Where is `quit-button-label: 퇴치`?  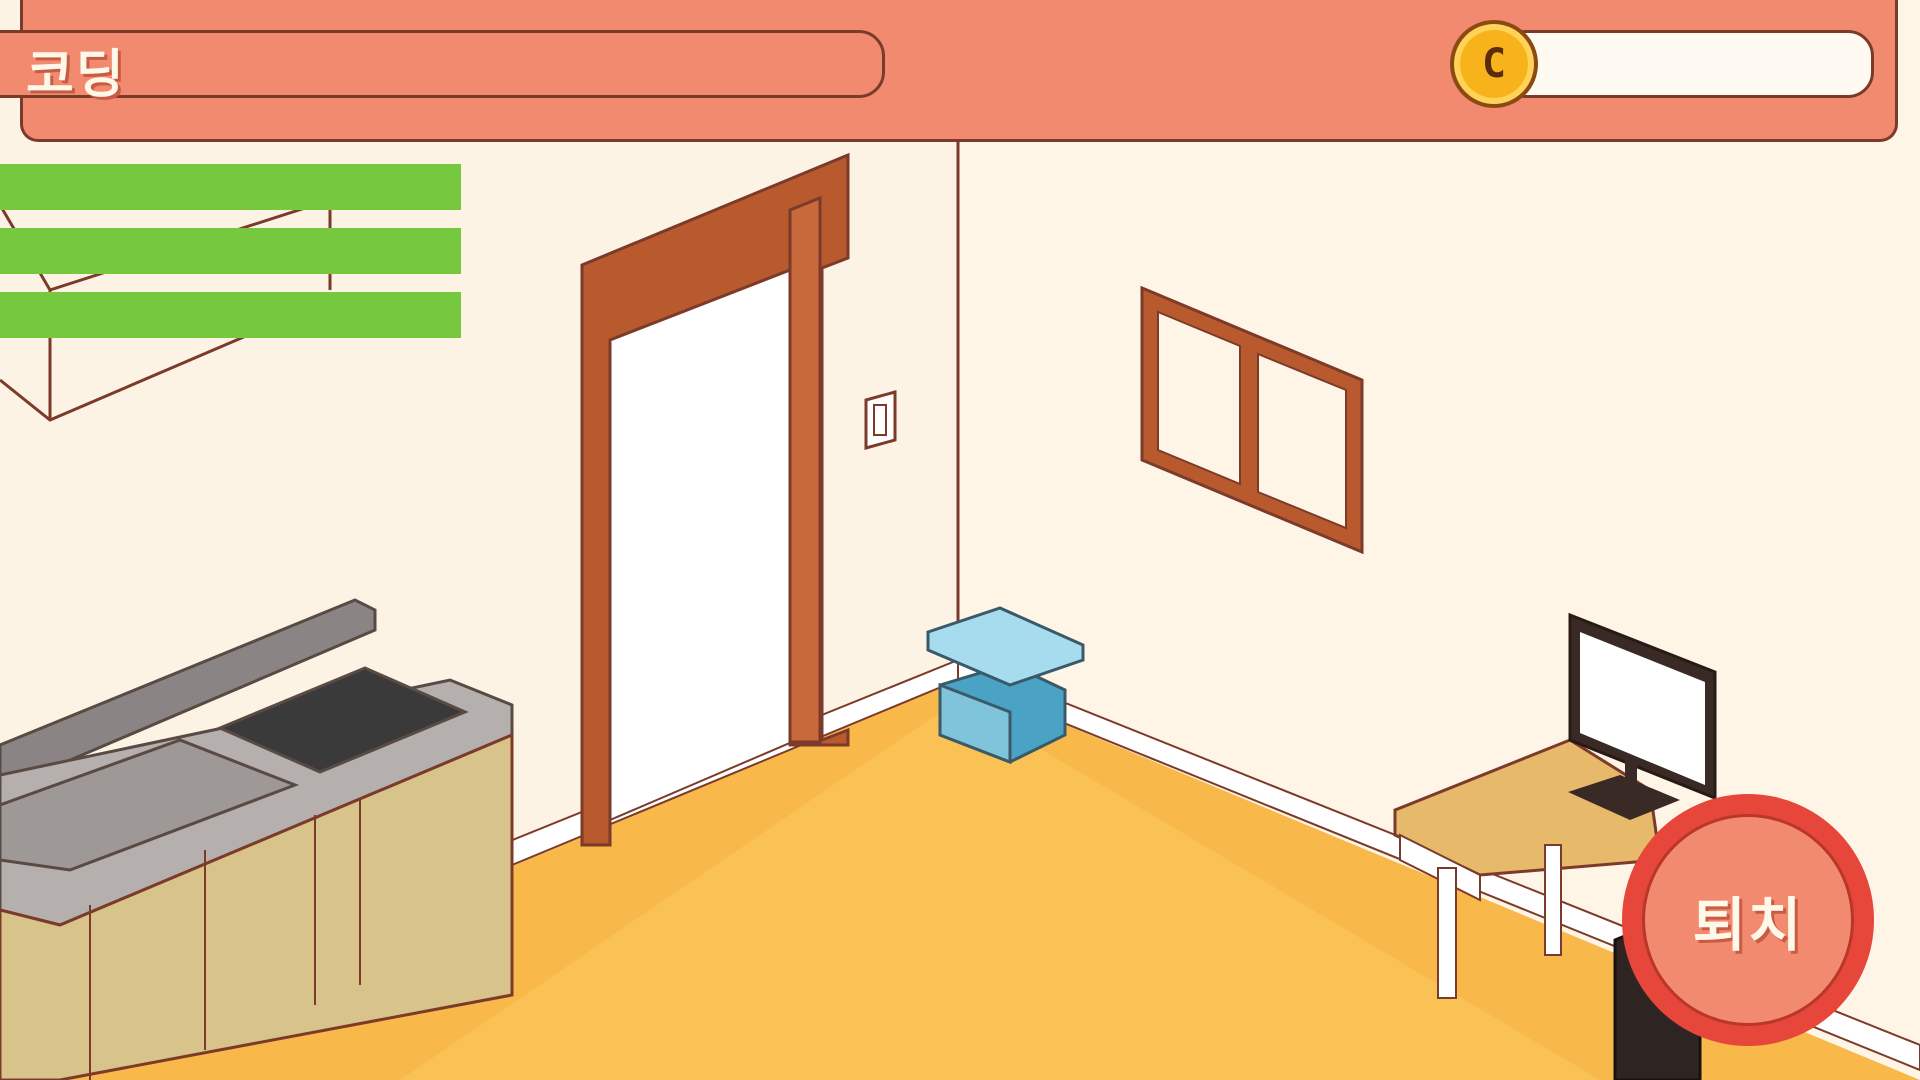
quit-button-label: 퇴치 is located at coordinates (1748, 925).